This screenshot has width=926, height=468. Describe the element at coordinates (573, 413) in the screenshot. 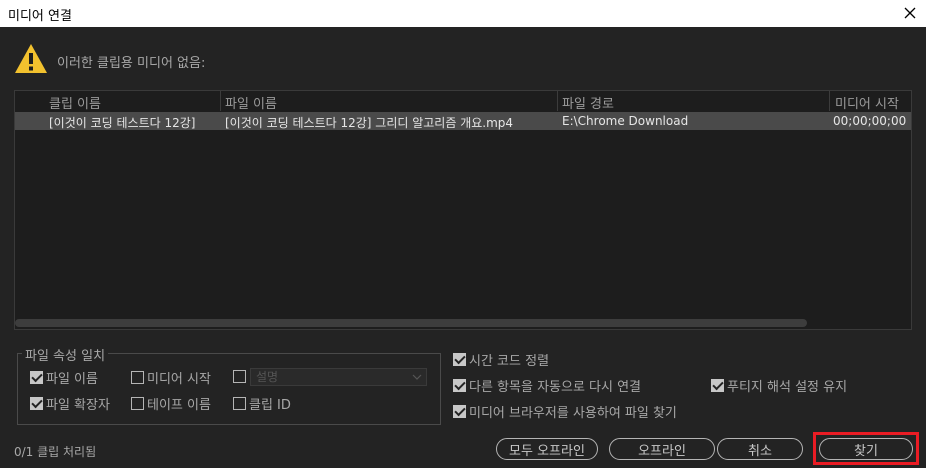

I see `checkbox-label: 미디어 브라우저를 사용하여 파일 찾기` at that location.